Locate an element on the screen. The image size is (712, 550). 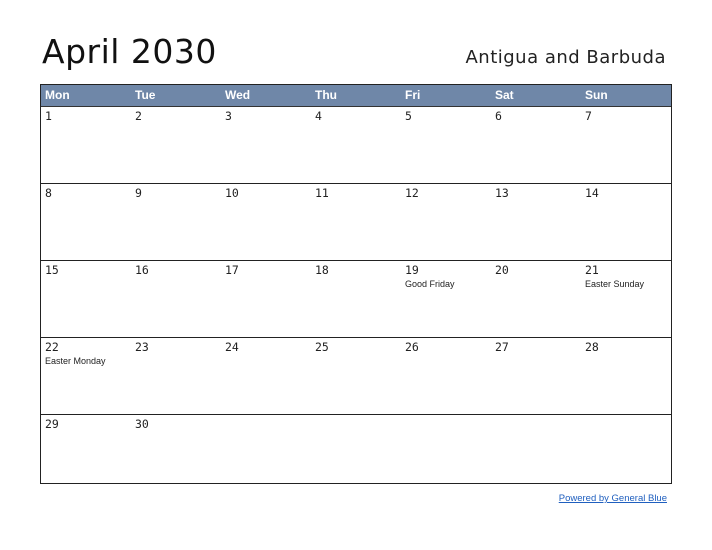
day-number: 7 is located at coordinates (588, 116).